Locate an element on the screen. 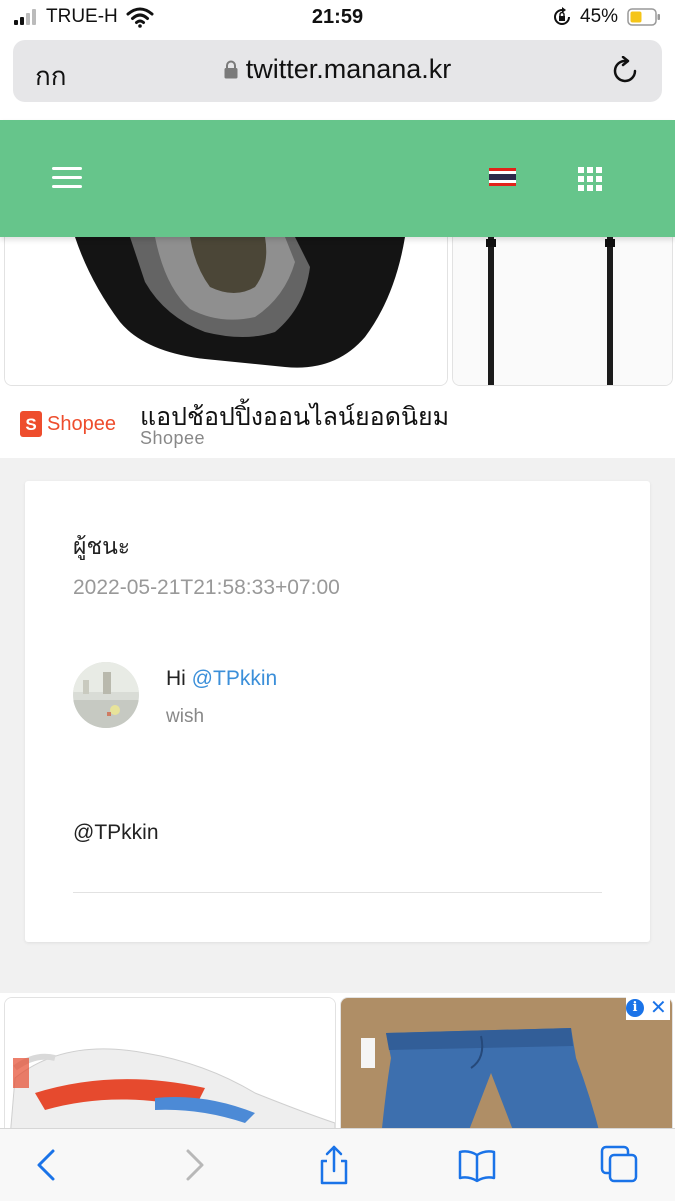 The height and width of the screenshot is (1201, 675). status-bar: TRUE-H 21:59 45% is located at coordinates (337, 18).